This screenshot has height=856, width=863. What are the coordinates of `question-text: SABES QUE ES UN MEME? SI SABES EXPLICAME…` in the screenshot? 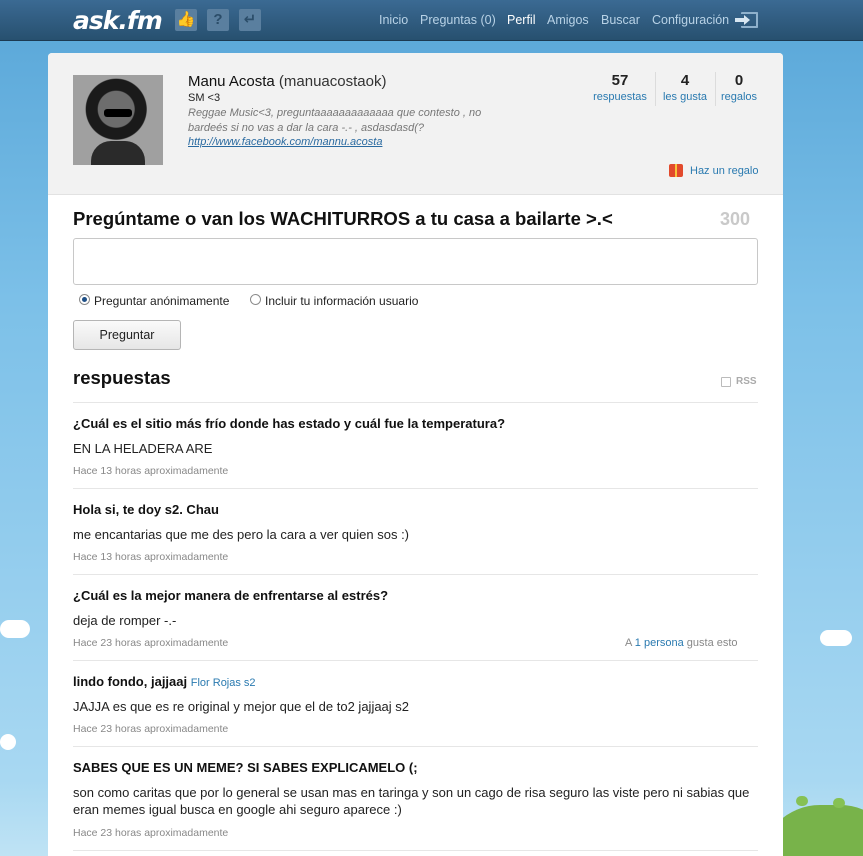 It's located at (245, 767).